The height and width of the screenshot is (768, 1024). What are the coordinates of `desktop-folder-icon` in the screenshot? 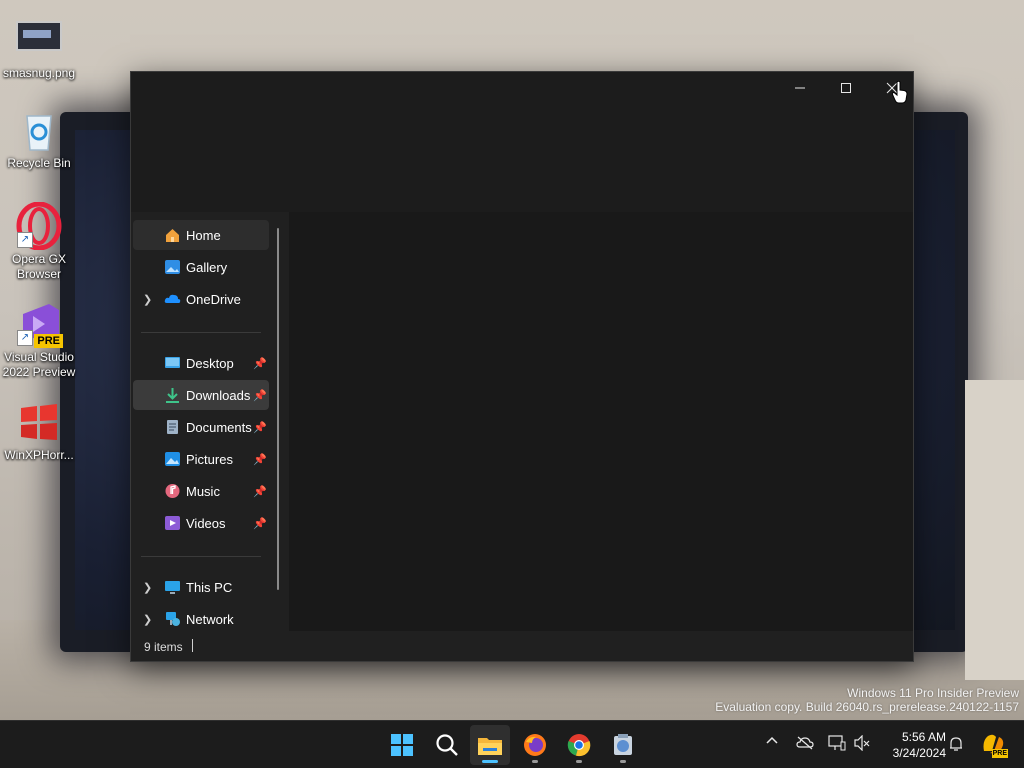 It's located at (172, 362).